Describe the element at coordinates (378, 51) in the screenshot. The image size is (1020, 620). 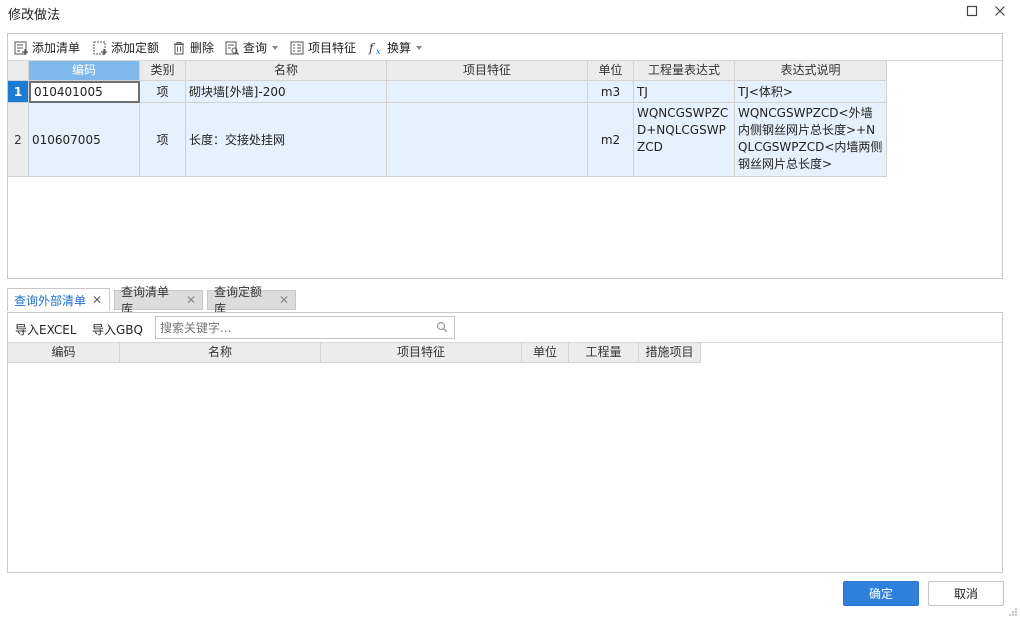
I see `svg-text: x` at that location.